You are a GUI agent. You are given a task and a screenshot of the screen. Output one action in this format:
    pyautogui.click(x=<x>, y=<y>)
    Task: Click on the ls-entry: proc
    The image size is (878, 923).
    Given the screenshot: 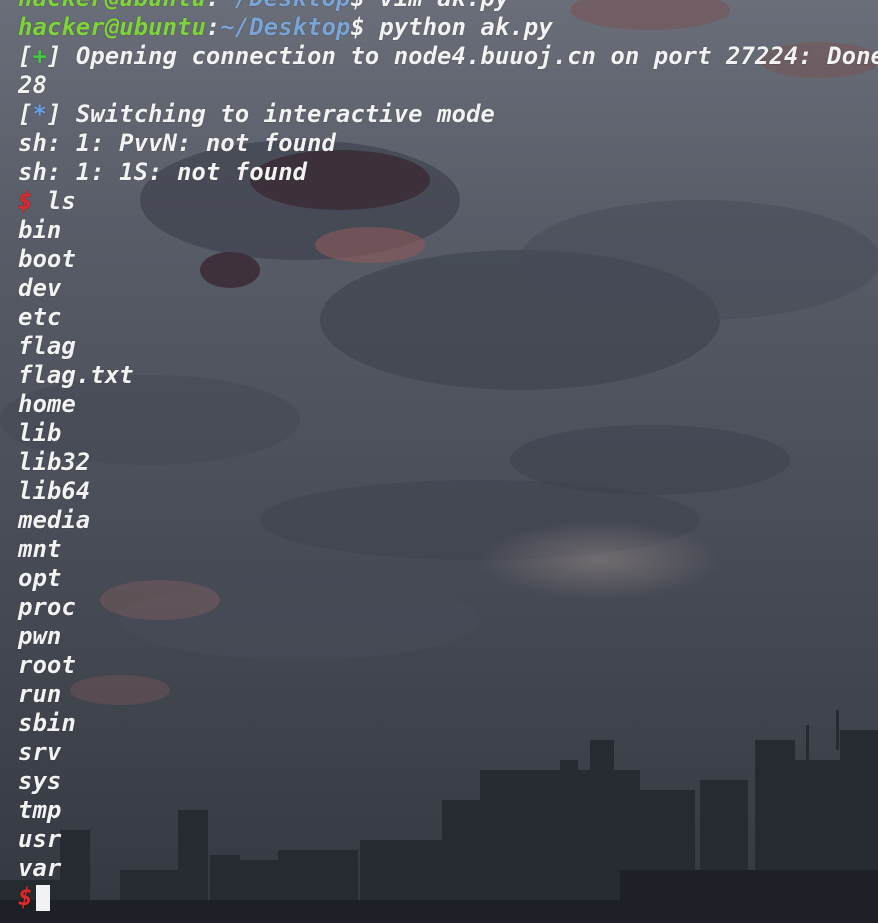 What is the action you would take?
    pyautogui.click(x=47, y=607)
    